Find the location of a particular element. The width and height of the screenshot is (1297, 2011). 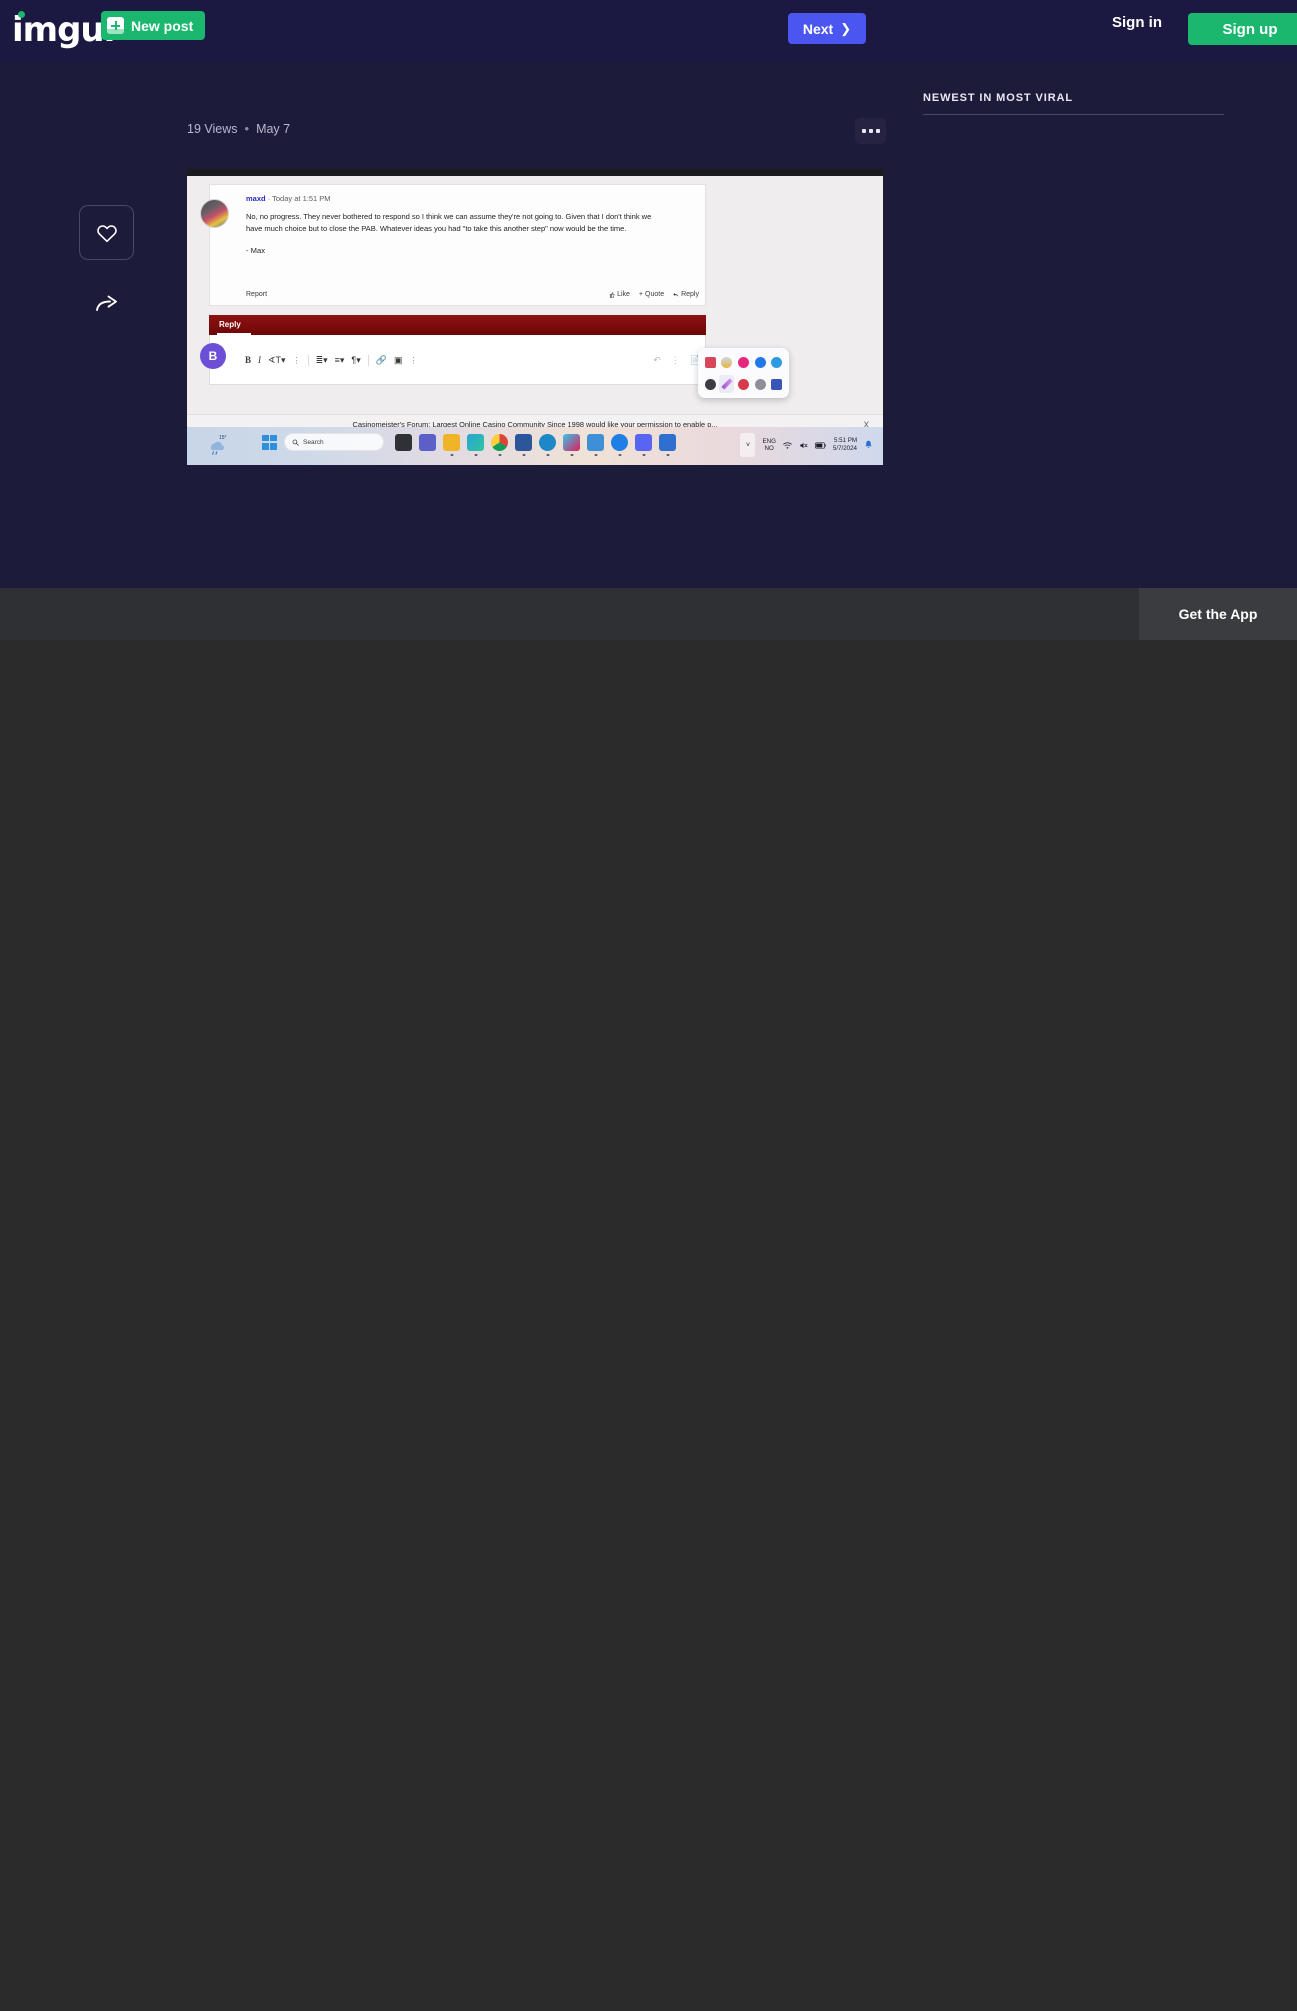

ellipsis-icon is located at coordinates (870, 131).